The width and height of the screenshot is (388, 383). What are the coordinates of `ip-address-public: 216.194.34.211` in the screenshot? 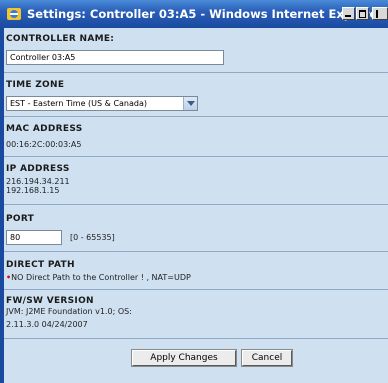 It's located at (38, 181).